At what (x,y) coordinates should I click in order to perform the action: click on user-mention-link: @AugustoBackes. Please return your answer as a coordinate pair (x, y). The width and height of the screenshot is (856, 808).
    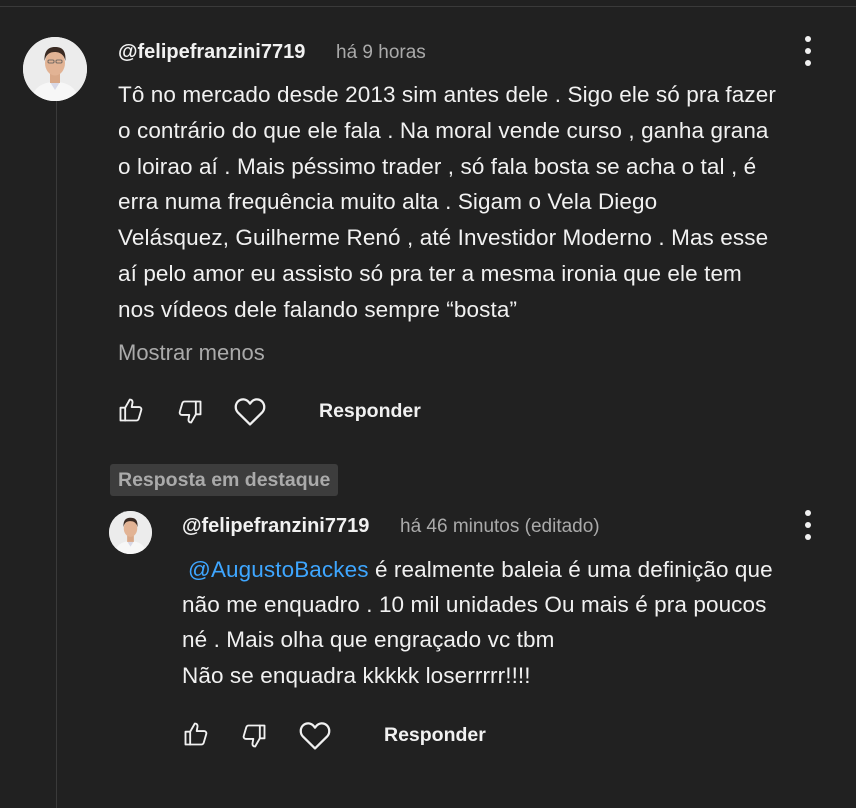
    Looking at the image, I should click on (278, 569).